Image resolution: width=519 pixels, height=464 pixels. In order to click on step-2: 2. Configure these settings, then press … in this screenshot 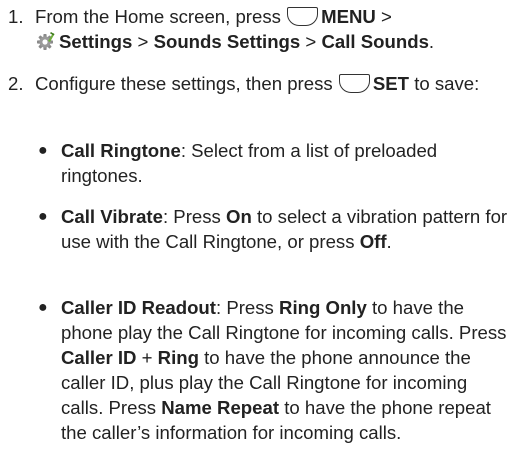, I will do `click(260, 83)`.